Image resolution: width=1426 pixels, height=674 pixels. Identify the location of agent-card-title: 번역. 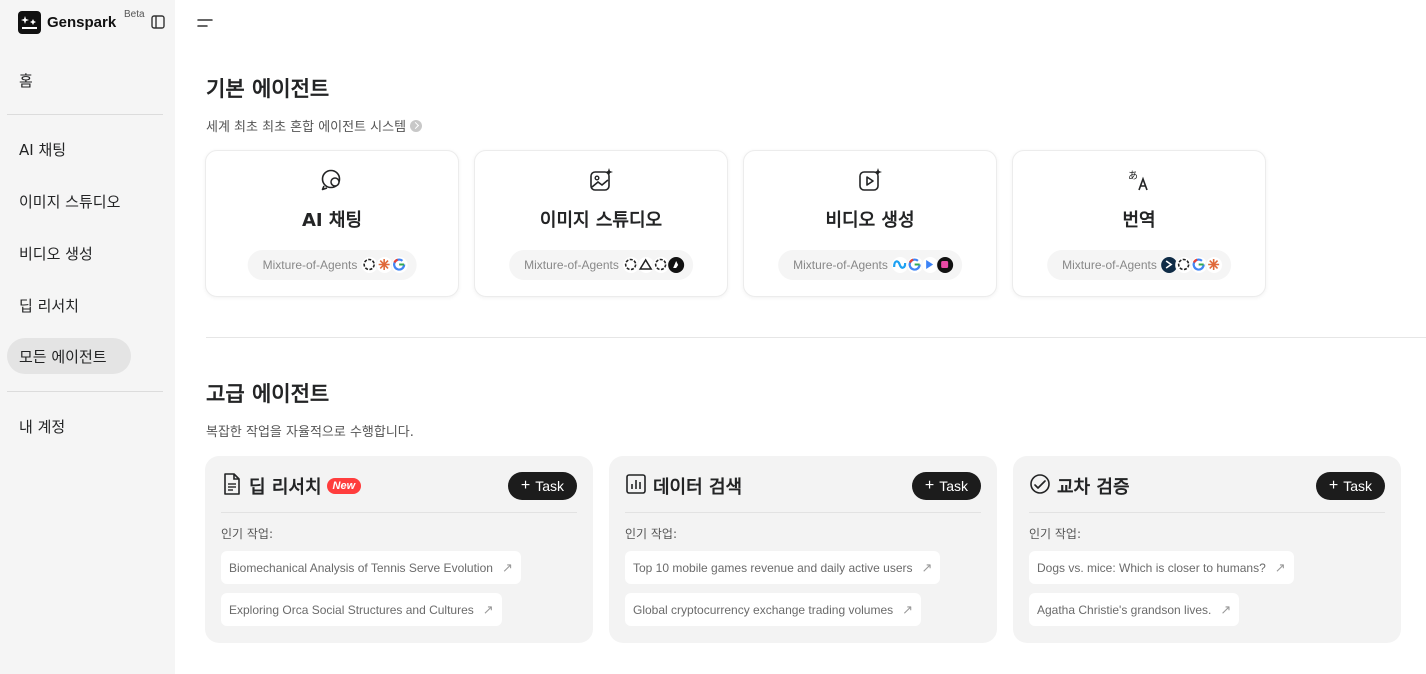
(1139, 220).